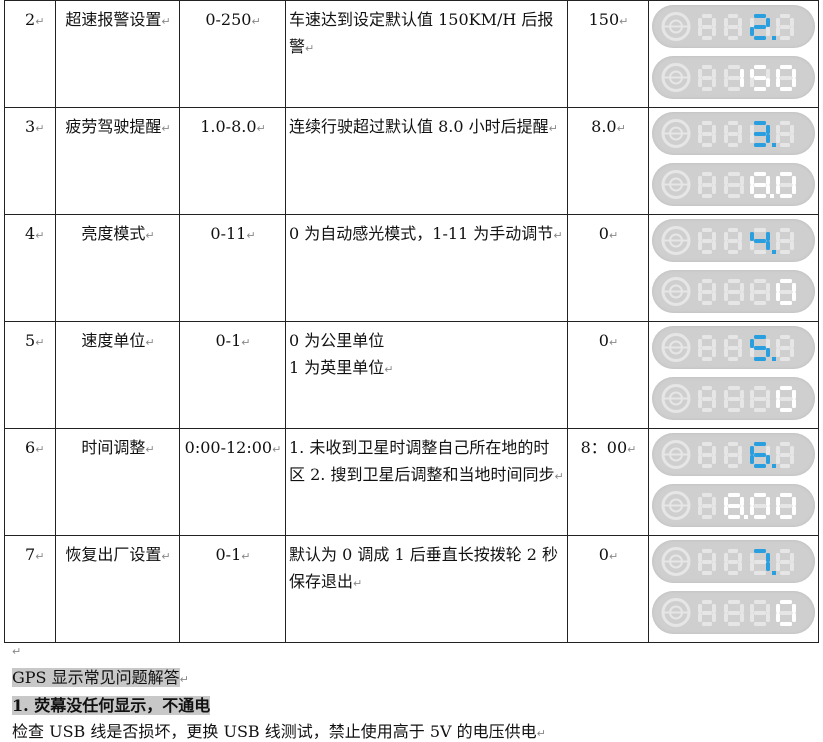  I want to click on row-number: 5↵, so click(30, 375).